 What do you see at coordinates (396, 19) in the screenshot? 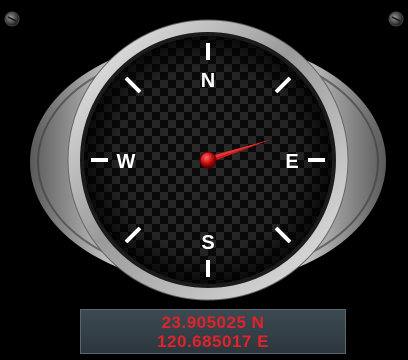
I see `screw-icon-right` at bounding box center [396, 19].